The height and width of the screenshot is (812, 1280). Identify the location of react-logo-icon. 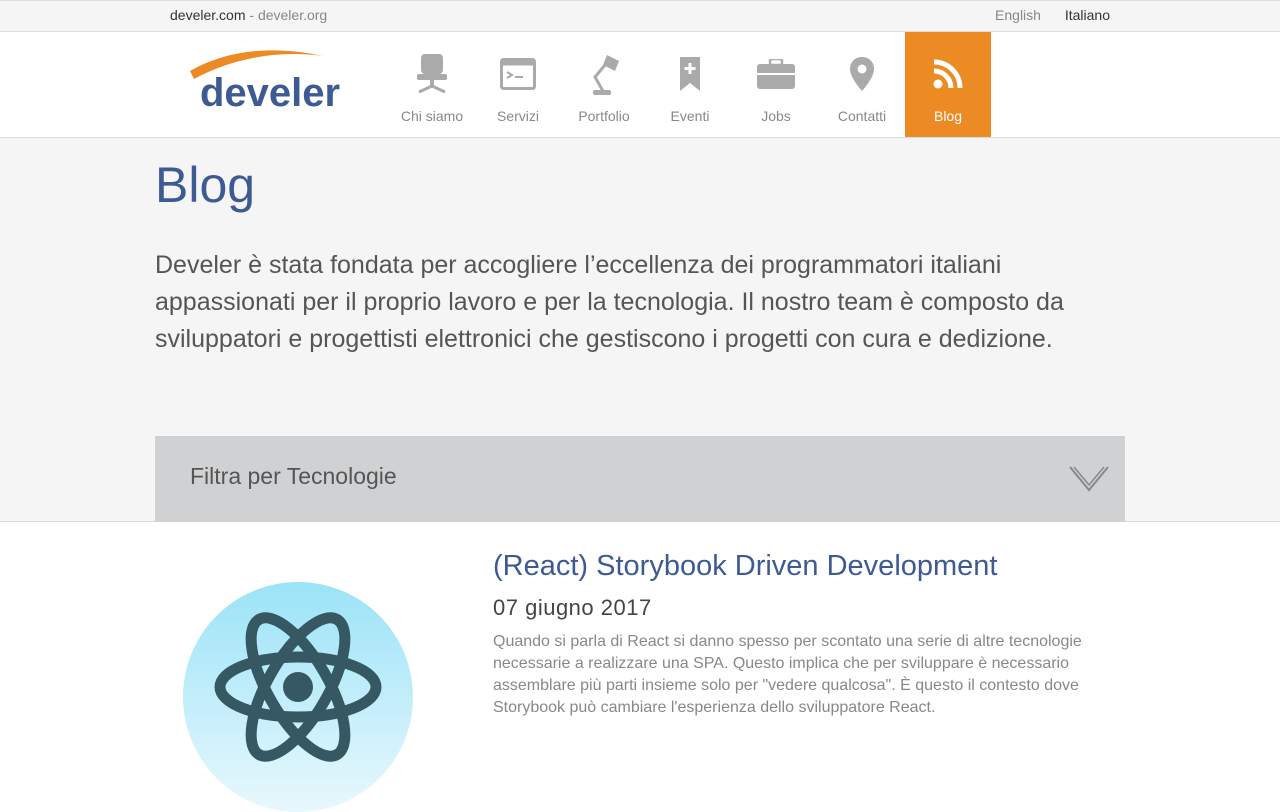
(298, 687).